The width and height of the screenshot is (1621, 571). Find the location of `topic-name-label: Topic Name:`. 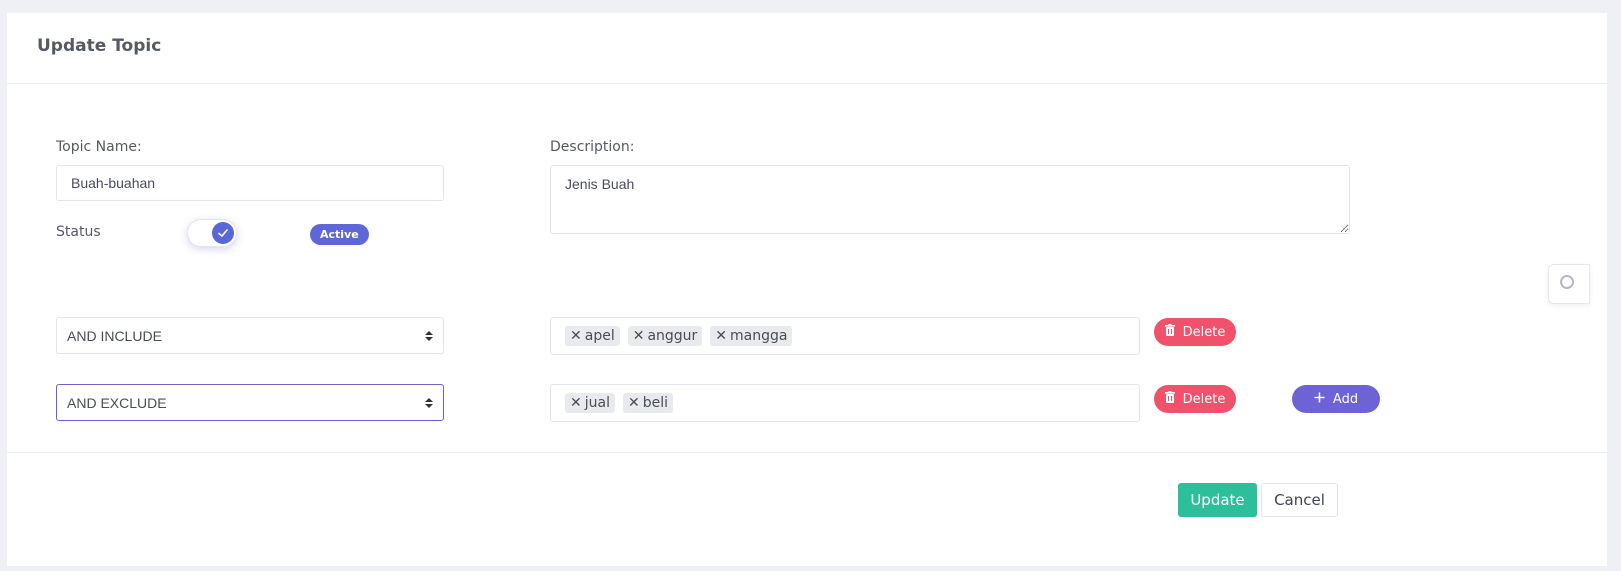

topic-name-label: Topic Name: is located at coordinates (99, 147).